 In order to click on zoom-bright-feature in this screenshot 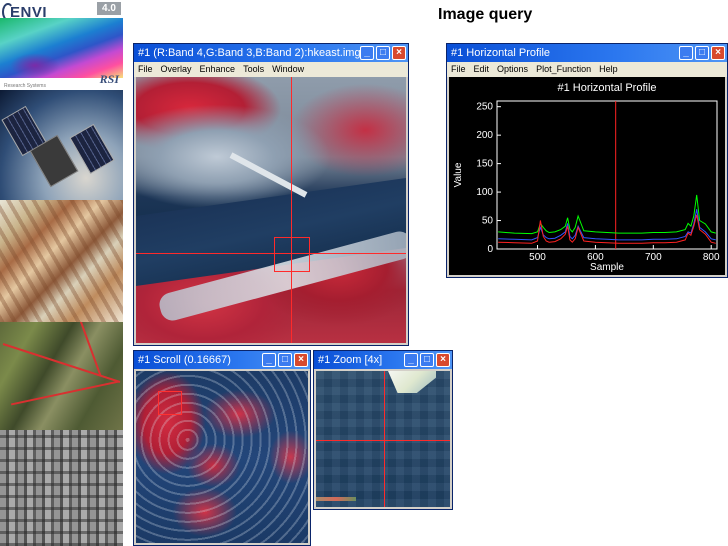, I will do `click(412, 382)`.